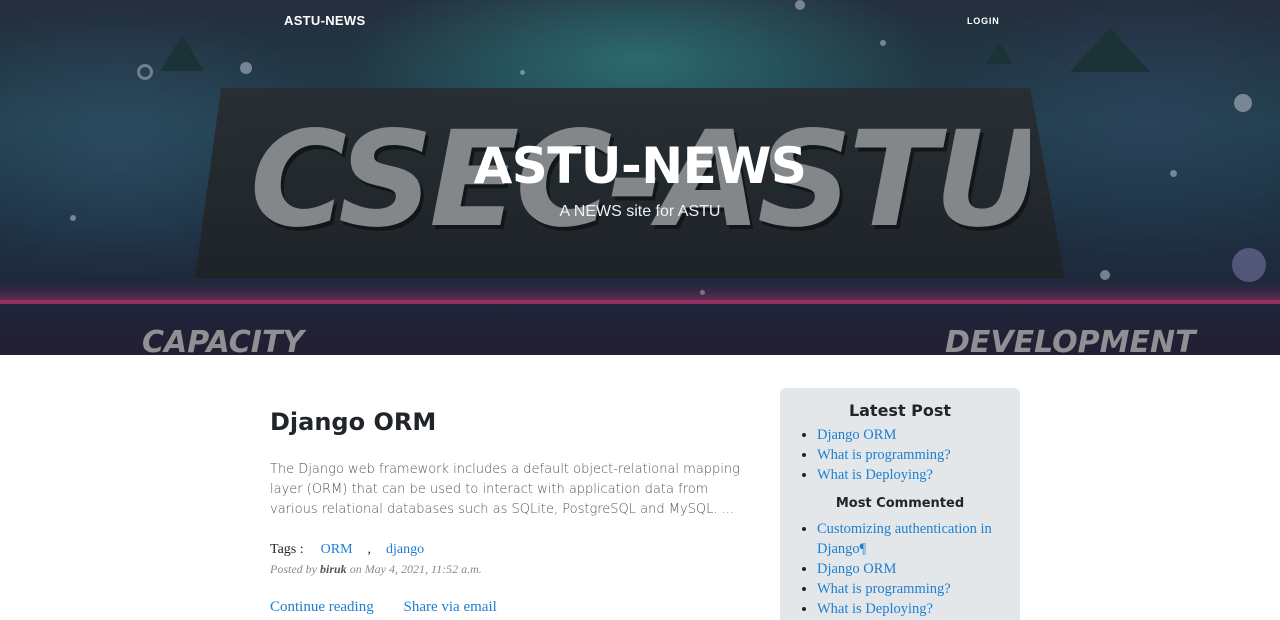 The width and height of the screenshot is (1280, 620). I want to click on tag-link-orm: ORM, so click(337, 549).